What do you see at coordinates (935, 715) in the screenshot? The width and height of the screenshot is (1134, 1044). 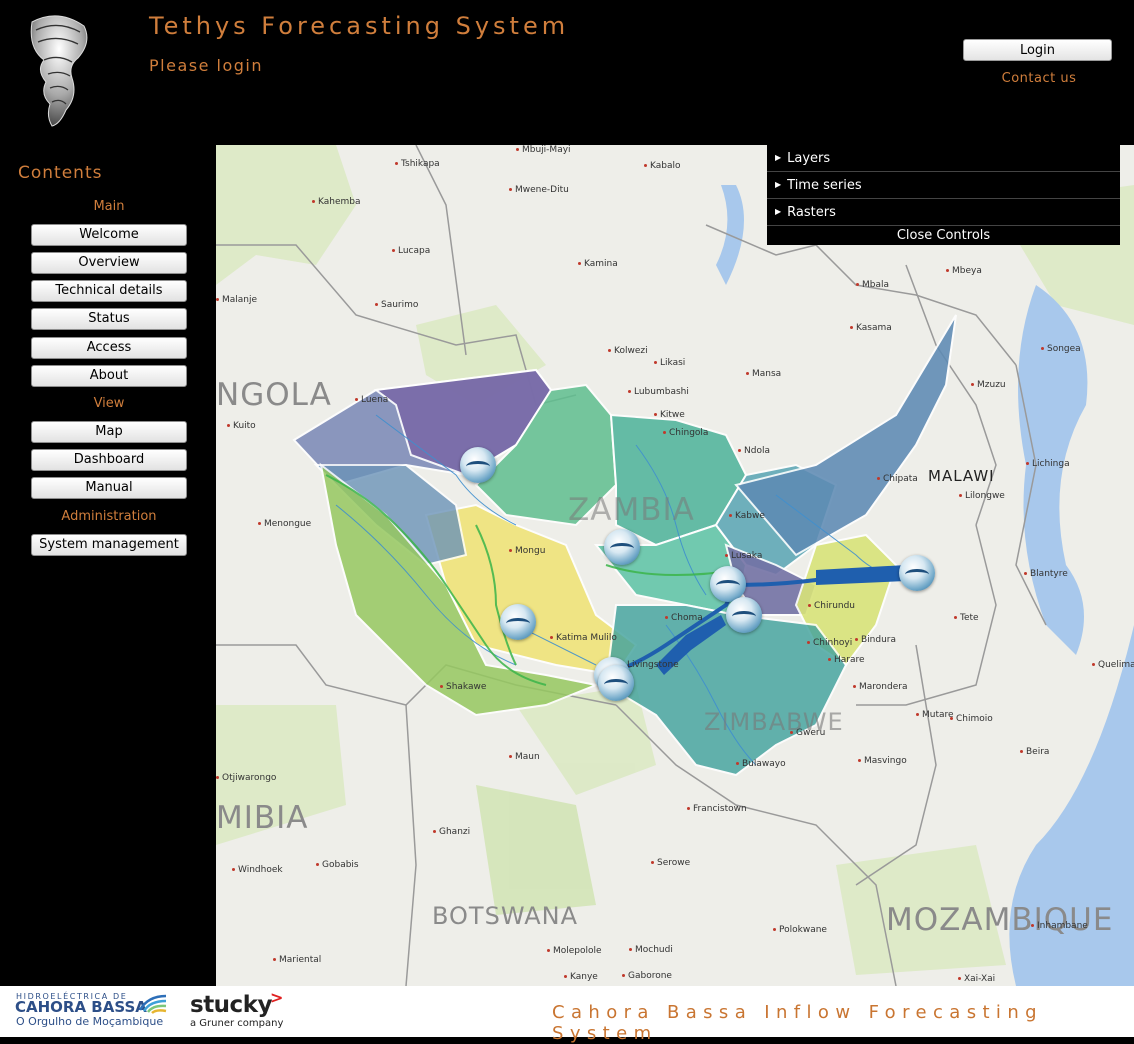 I see `city-label: Mutare` at bounding box center [935, 715].